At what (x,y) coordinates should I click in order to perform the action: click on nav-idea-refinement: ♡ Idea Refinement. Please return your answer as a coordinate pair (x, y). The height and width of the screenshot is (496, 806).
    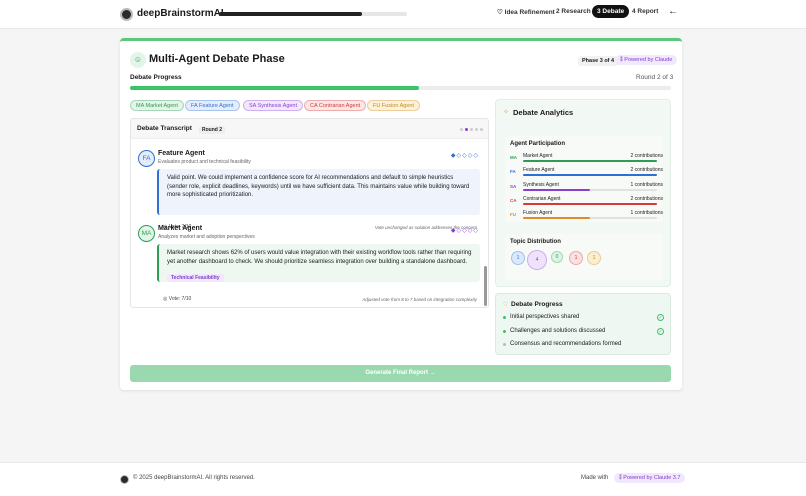
    Looking at the image, I should click on (526, 12).